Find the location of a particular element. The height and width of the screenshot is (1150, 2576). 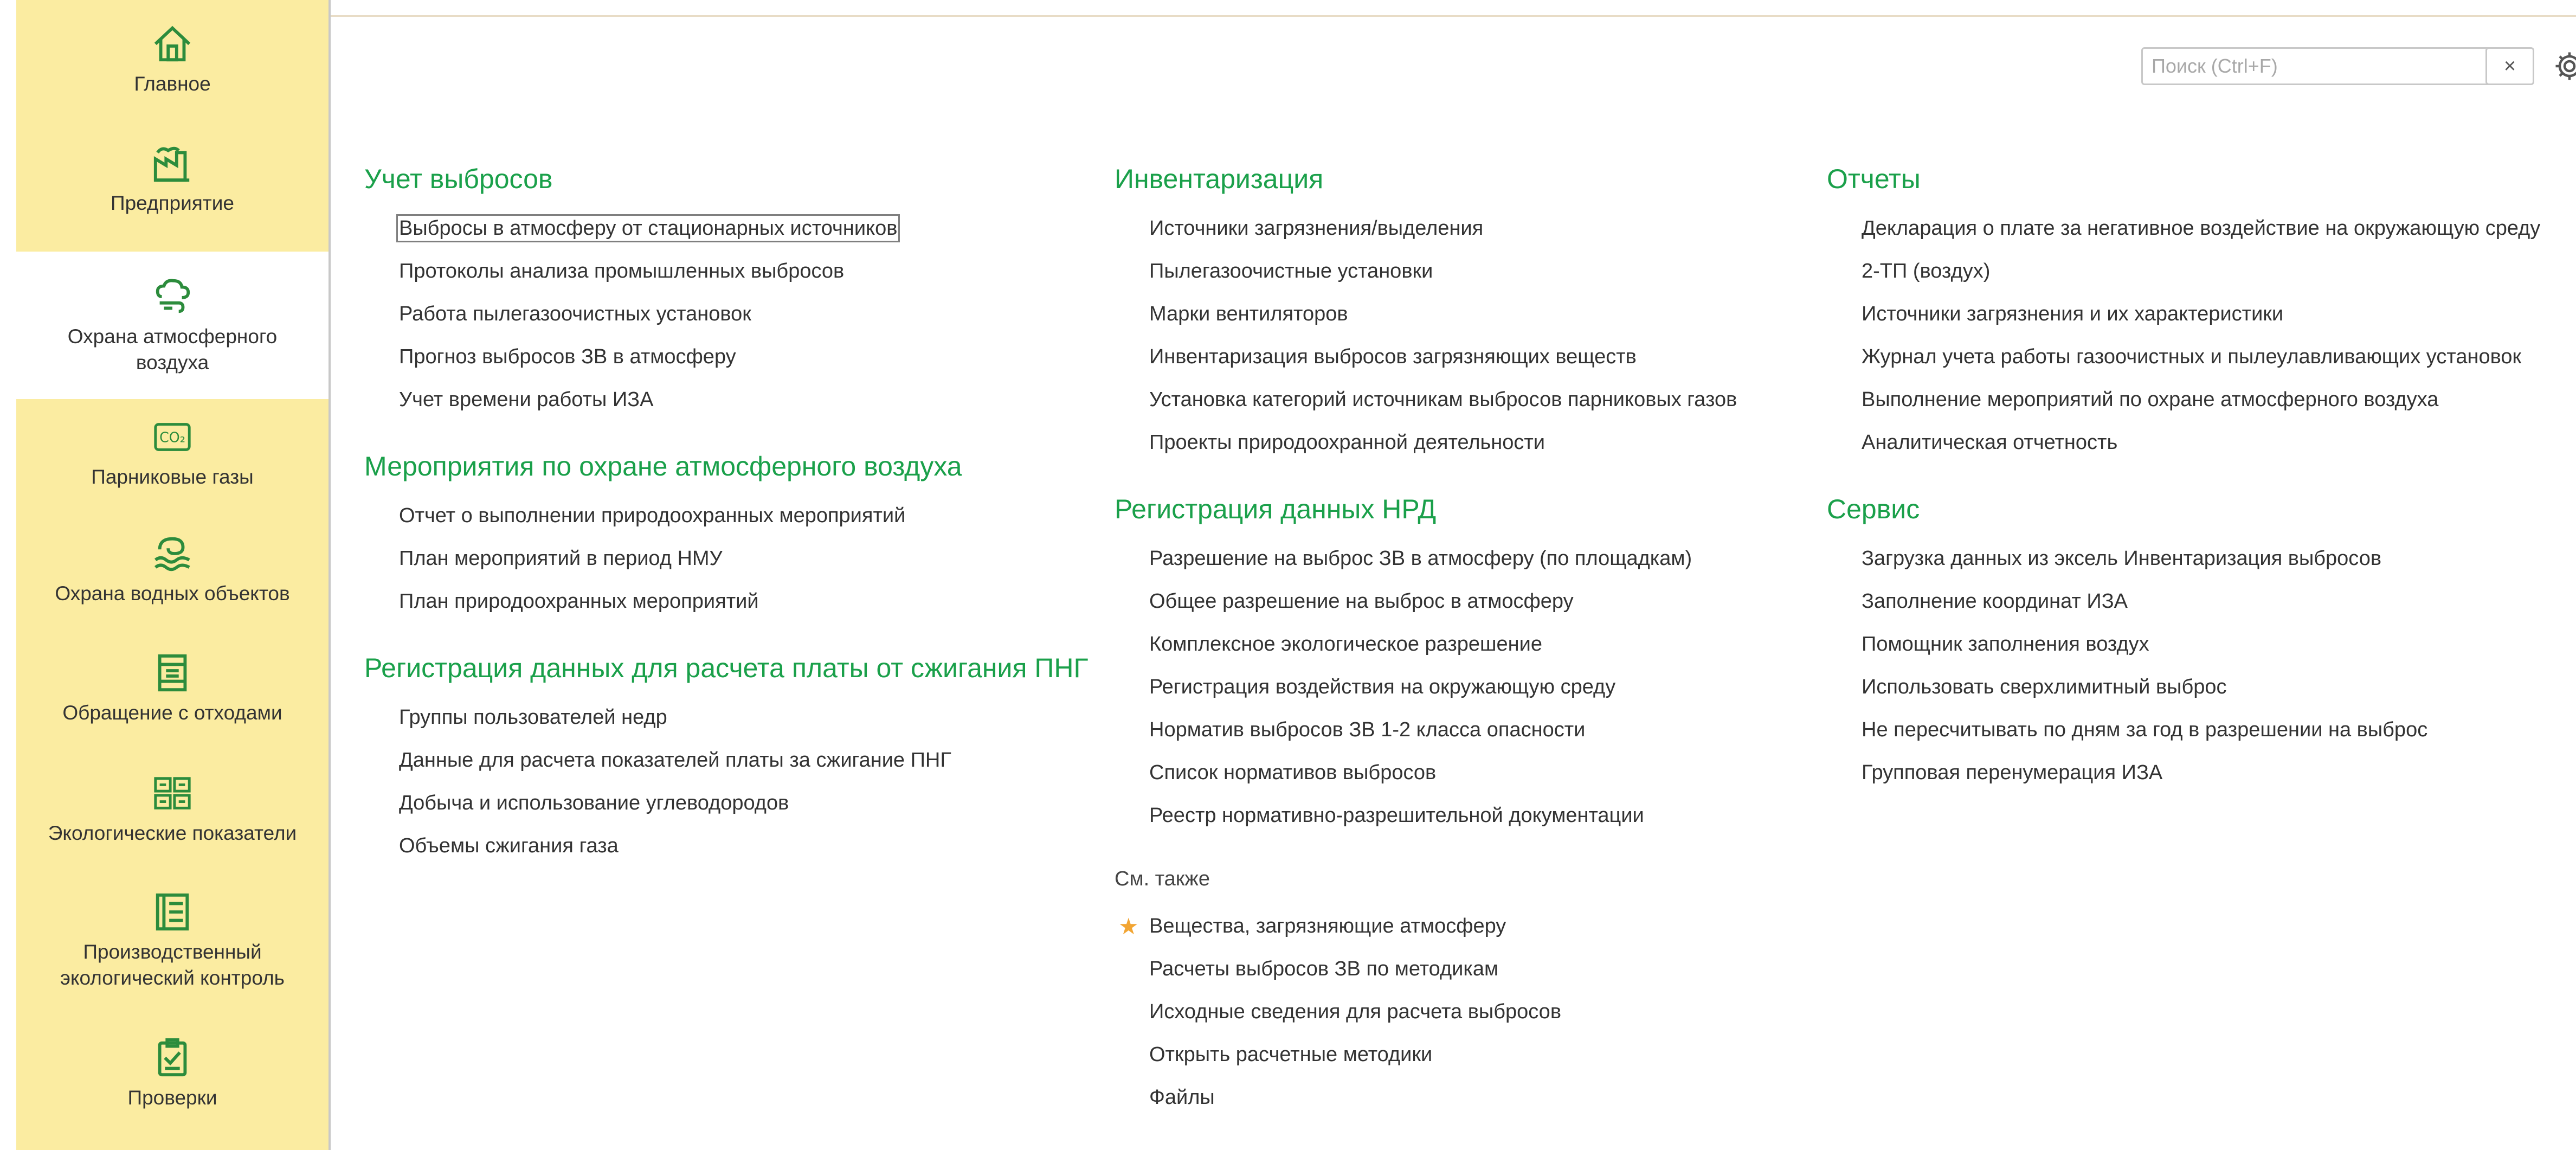

sidebar-item-air-protection: Охрана атмосферного воздуха is located at coordinates (172, 325).